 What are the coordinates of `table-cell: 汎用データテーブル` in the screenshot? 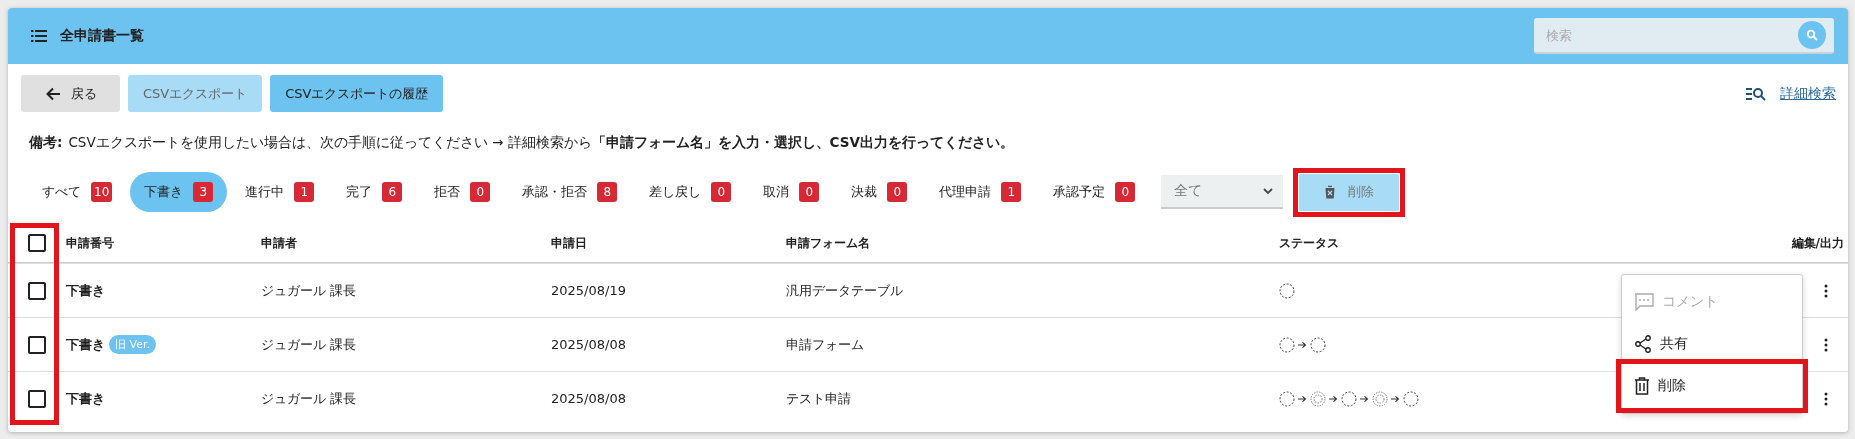 It's located at (844, 290).